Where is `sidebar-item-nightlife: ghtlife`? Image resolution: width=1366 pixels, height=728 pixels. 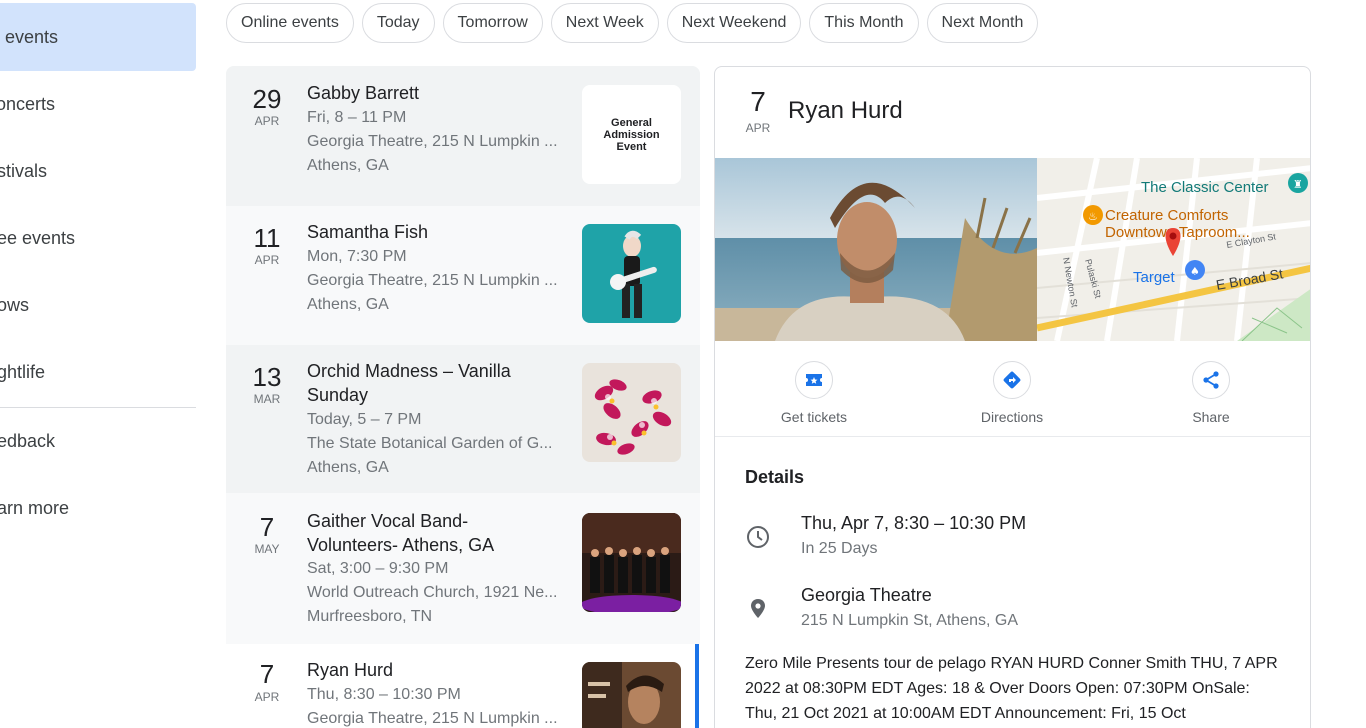
sidebar-item-nightlife: ghtlife is located at coordinates (98, 372).